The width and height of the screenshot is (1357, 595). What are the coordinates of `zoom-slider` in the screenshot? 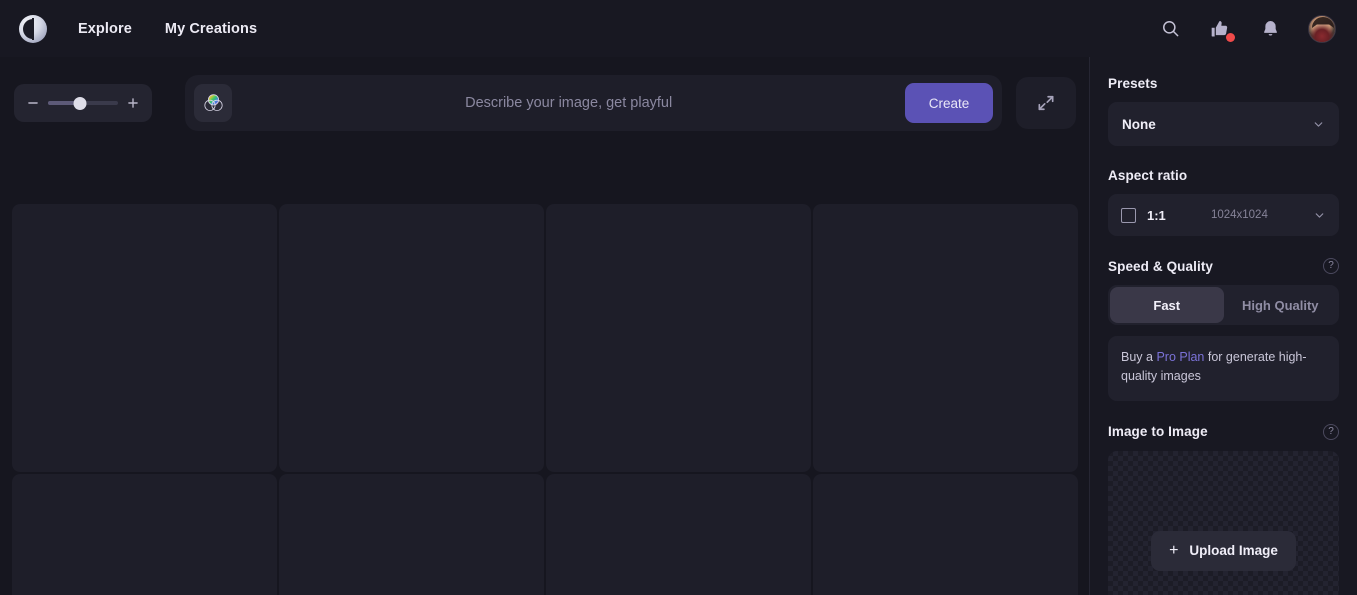 It's located at (83, 103).